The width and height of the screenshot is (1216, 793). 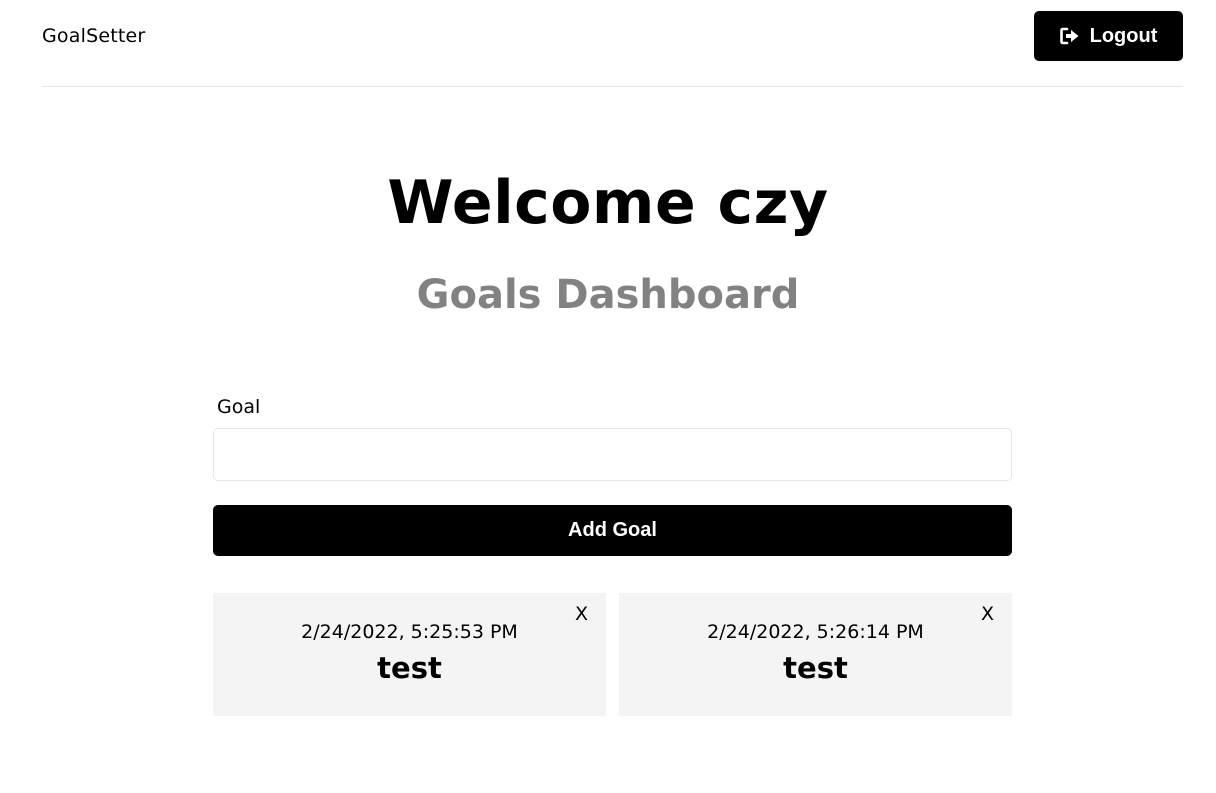 What do you see at coordinates (93, 36) in the screenshot?
I see `app-logo: GoalSetter` at bounding box center [93, 36].